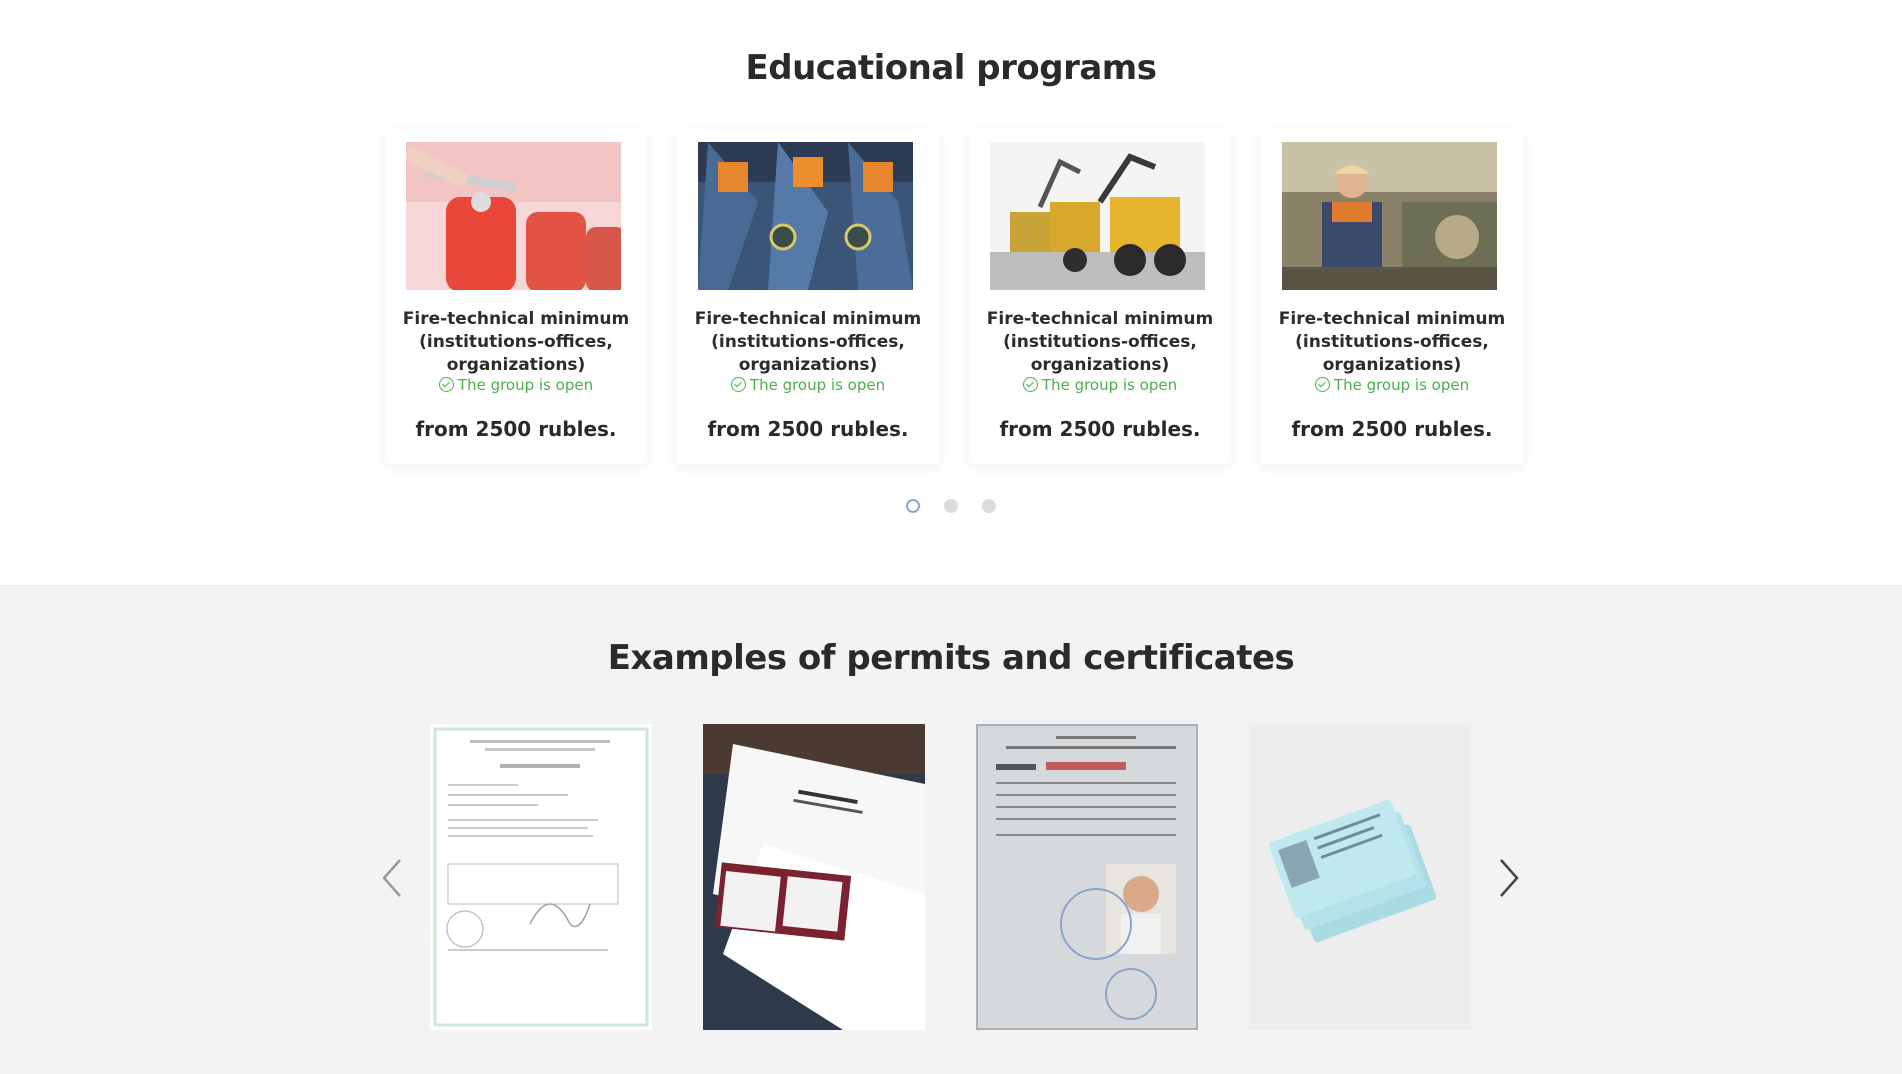 This screenshot has height=1074, width=1902. I want to click on permits-title: Examples of permits and certificates, so click(951, 658).